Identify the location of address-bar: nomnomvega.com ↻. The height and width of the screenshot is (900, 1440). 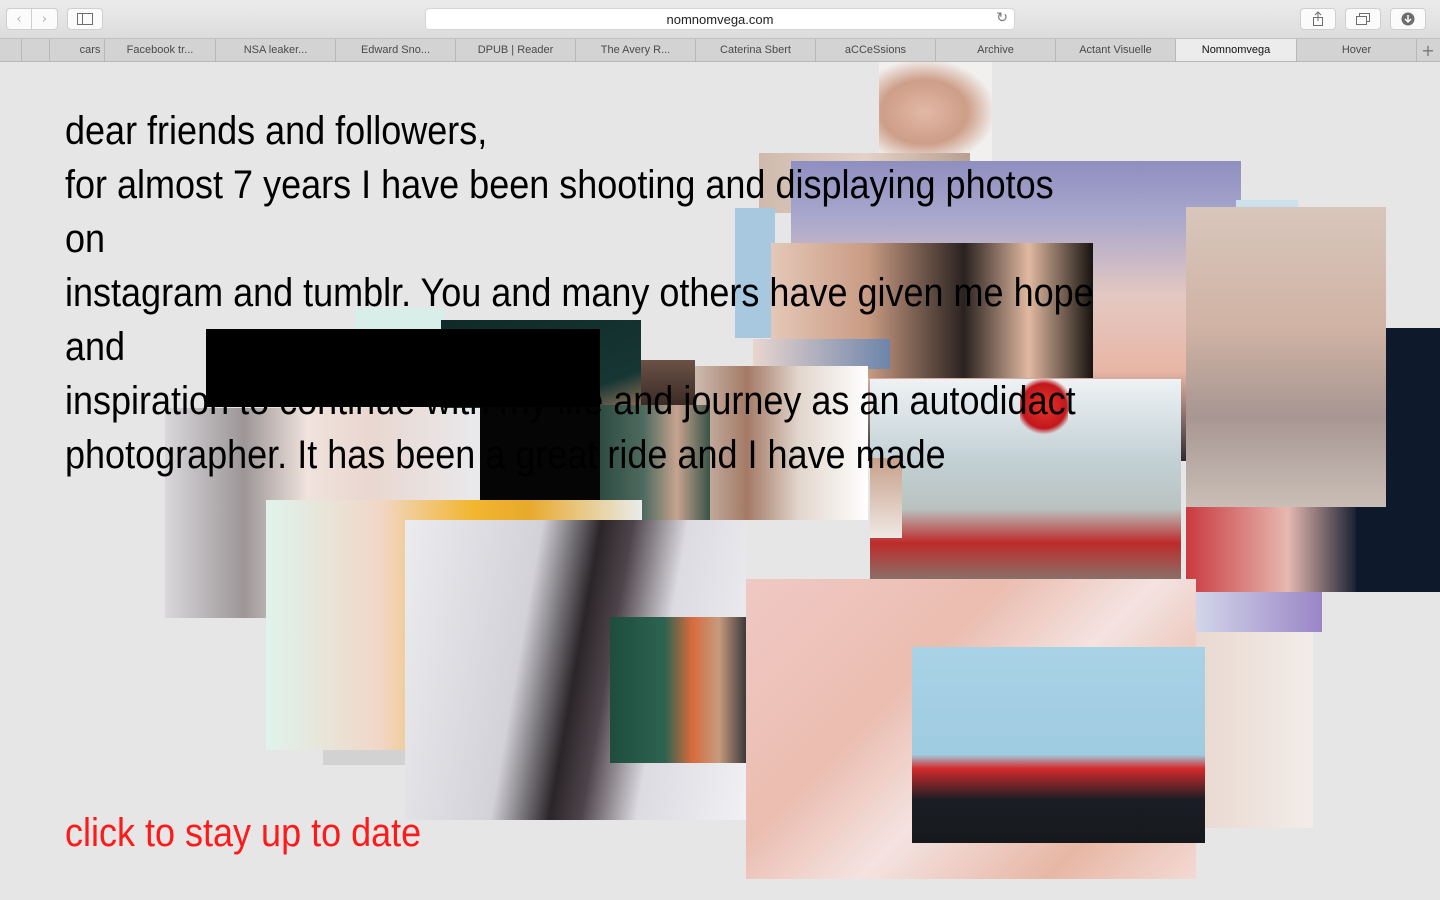
(720, 19).